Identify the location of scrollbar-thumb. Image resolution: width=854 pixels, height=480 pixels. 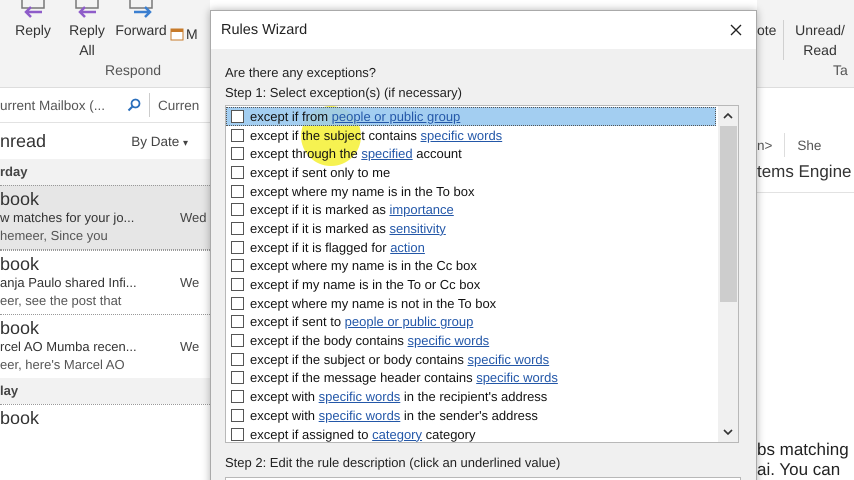
(728, 214).